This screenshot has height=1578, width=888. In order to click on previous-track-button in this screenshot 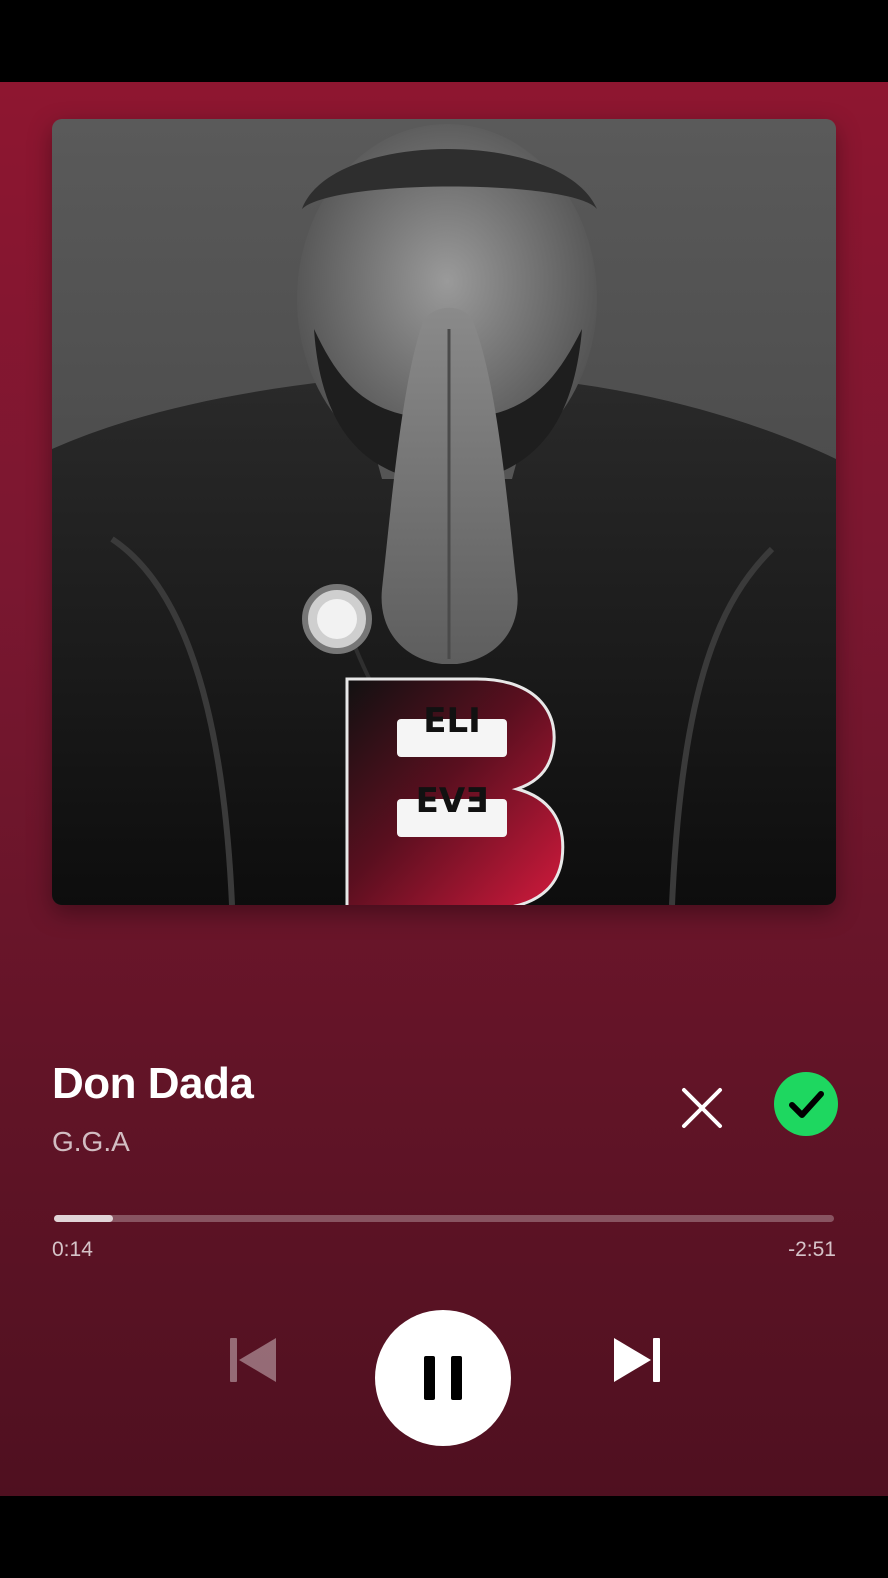, I will do `click(254, 1360)`.